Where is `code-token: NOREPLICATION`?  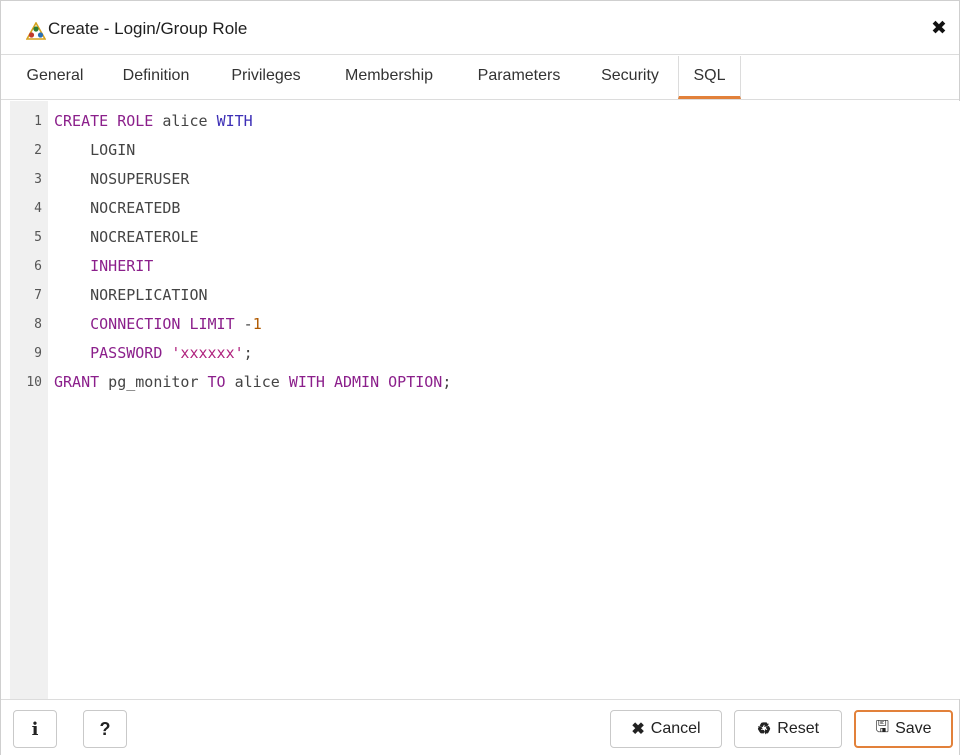 code-token: NOREPLICATION is located at coordinates (131, 295).